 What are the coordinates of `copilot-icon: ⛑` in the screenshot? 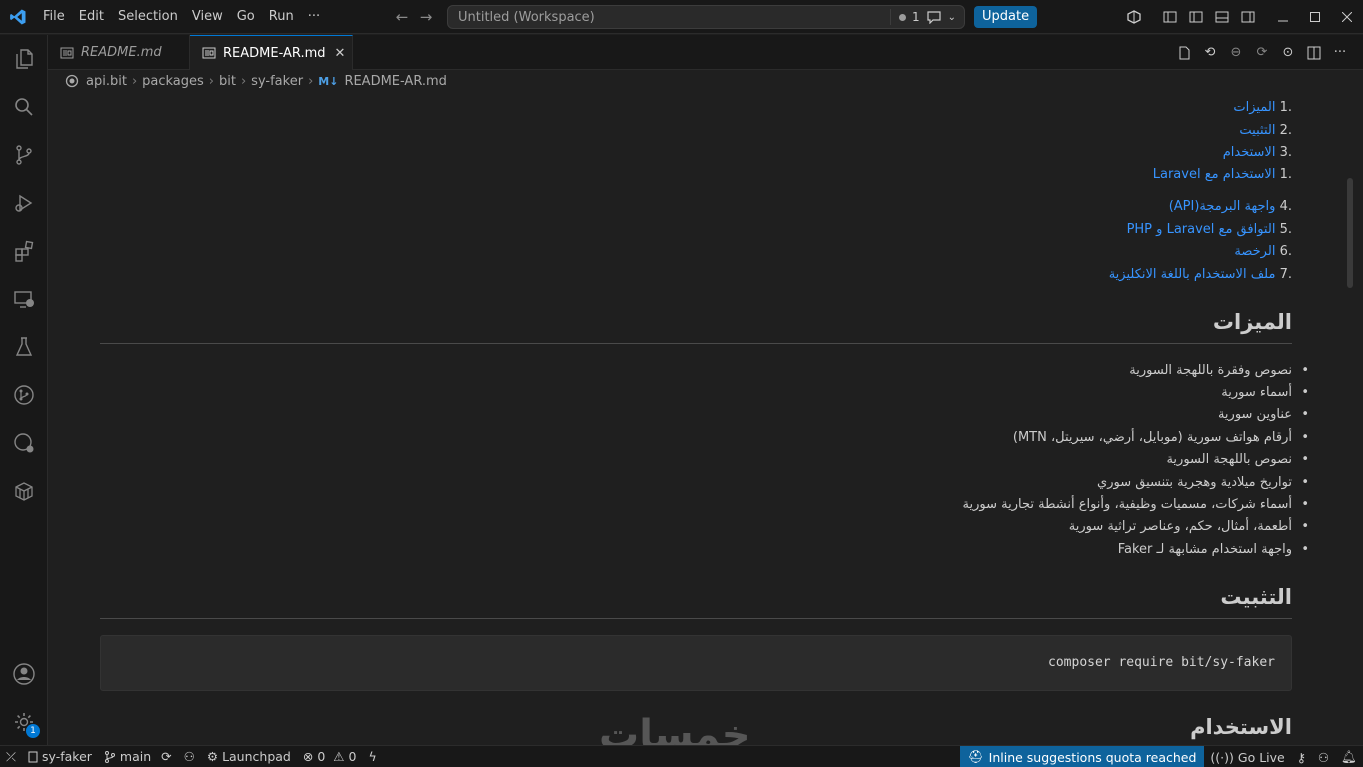 It's located at (975, 756).